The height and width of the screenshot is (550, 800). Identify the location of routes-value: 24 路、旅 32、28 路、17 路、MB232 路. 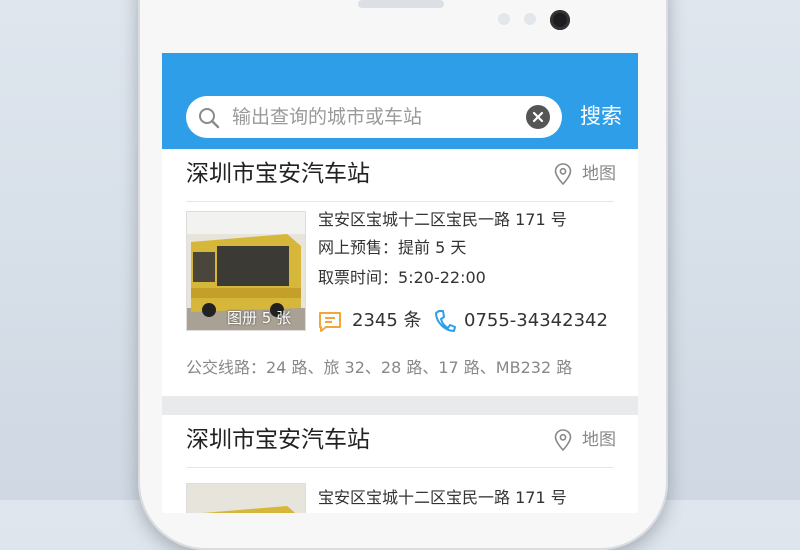
(419, 367).